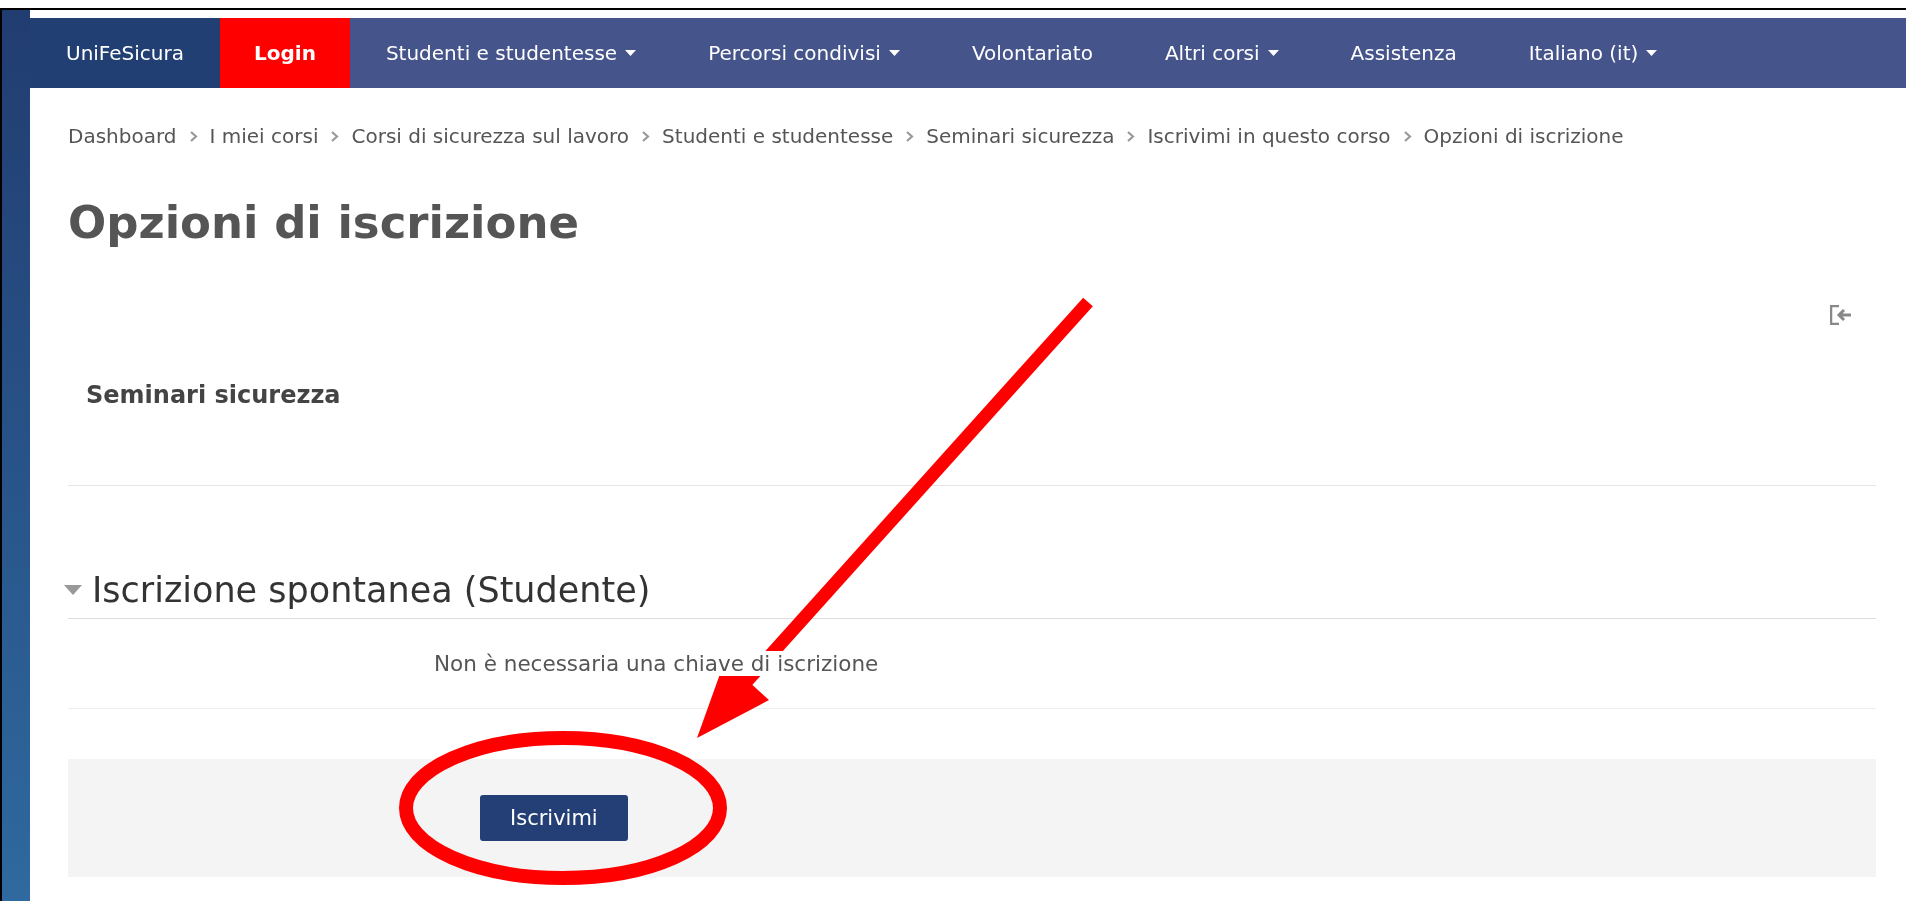  What do you see at coordinates (656, 663) in the screenshot?
I see `enrolment-note: Non è necessaria una chiave di iscrizione` at bounding box center [656, 663].